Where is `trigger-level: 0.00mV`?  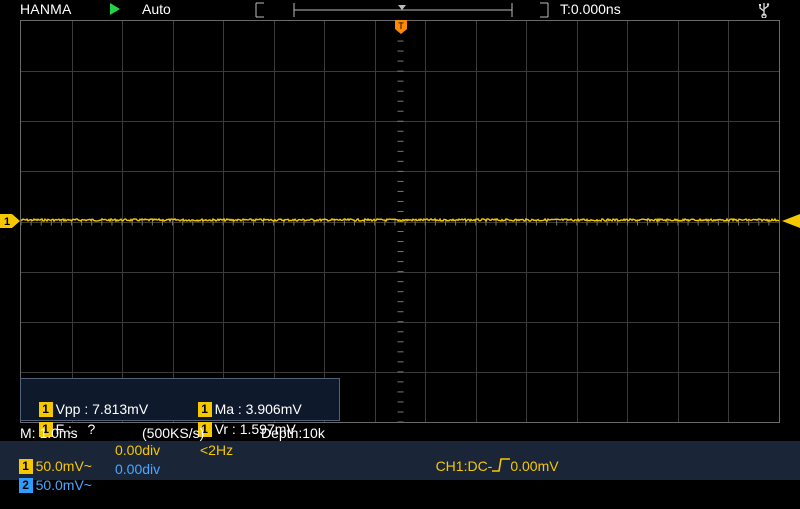 trigger-level: 0.00mV is located at coordinates (534, 466).